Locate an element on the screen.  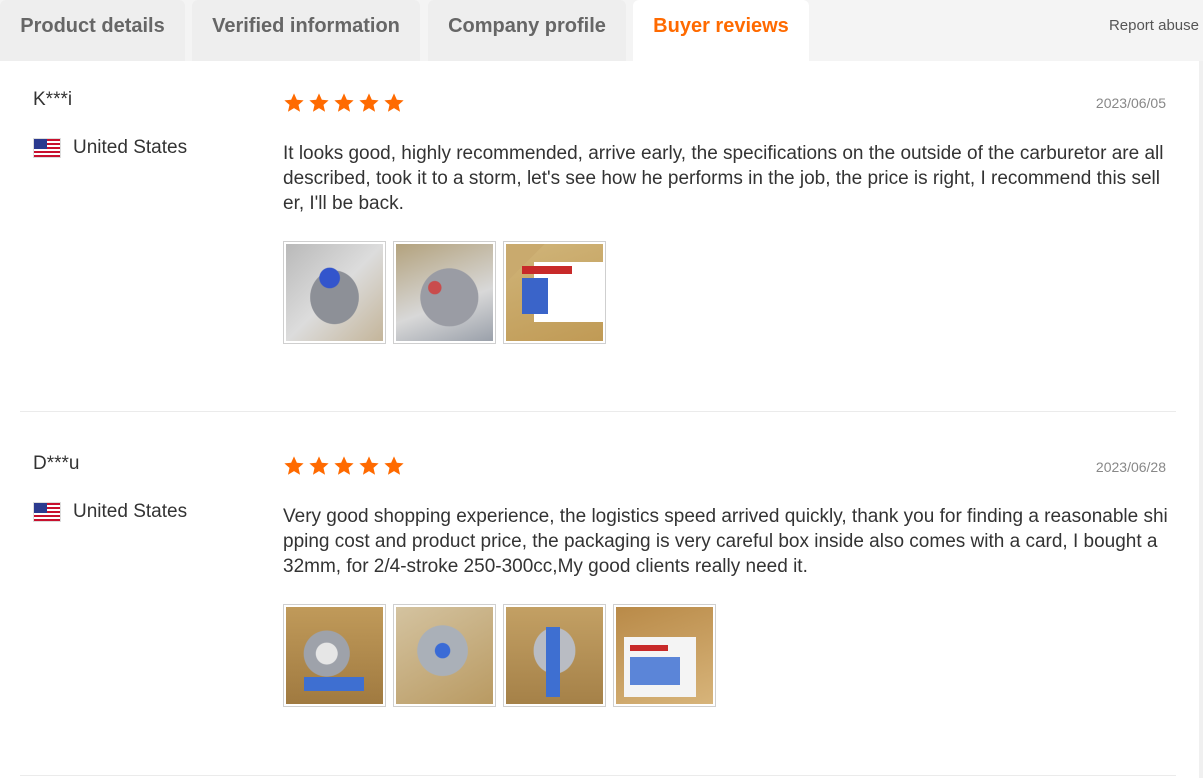
reviewer-name: K***i is located at coordinates (53, 99).